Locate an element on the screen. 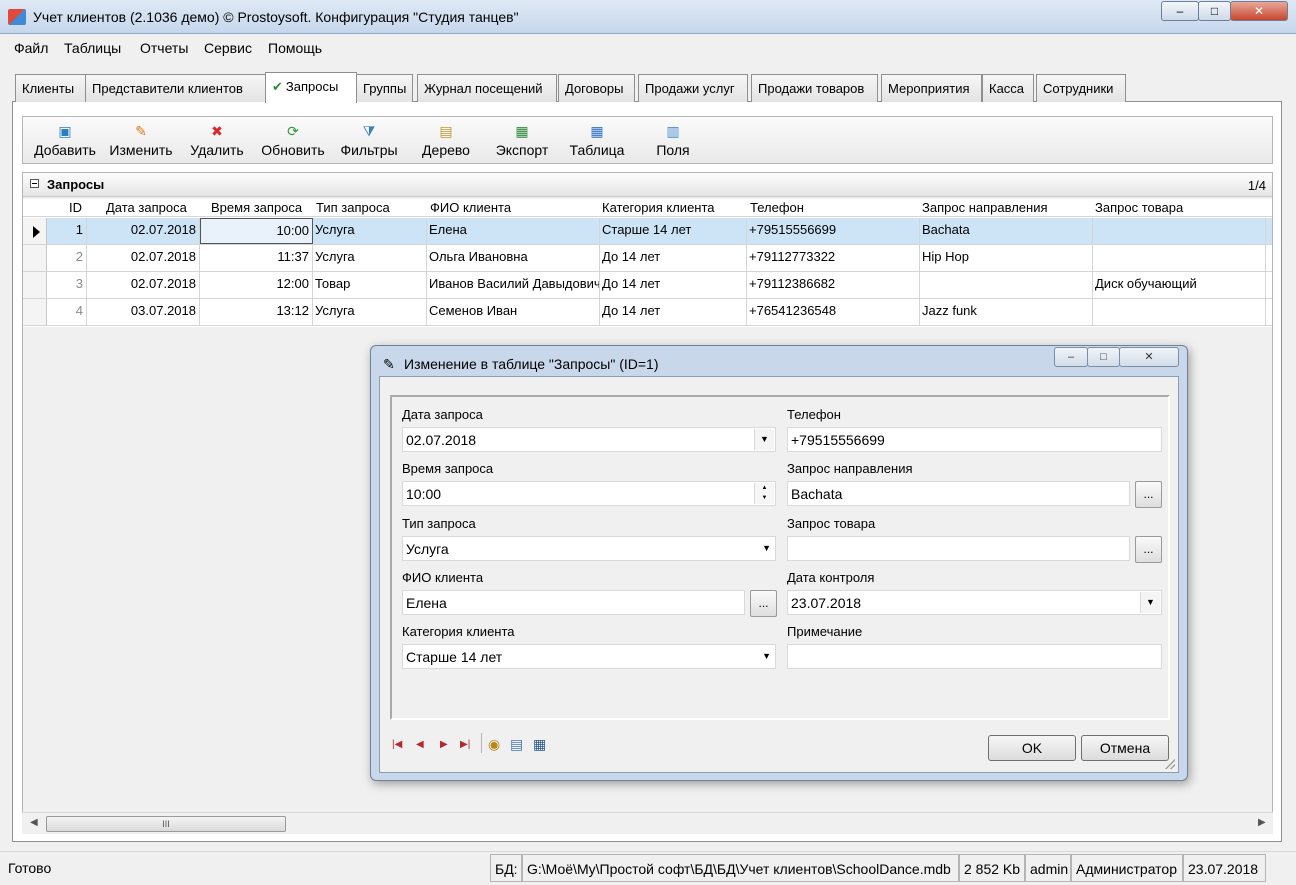 This screenshot has width=1296, height=885. request-type-select: Услуга ▼ is located at coordinates (589, 548).